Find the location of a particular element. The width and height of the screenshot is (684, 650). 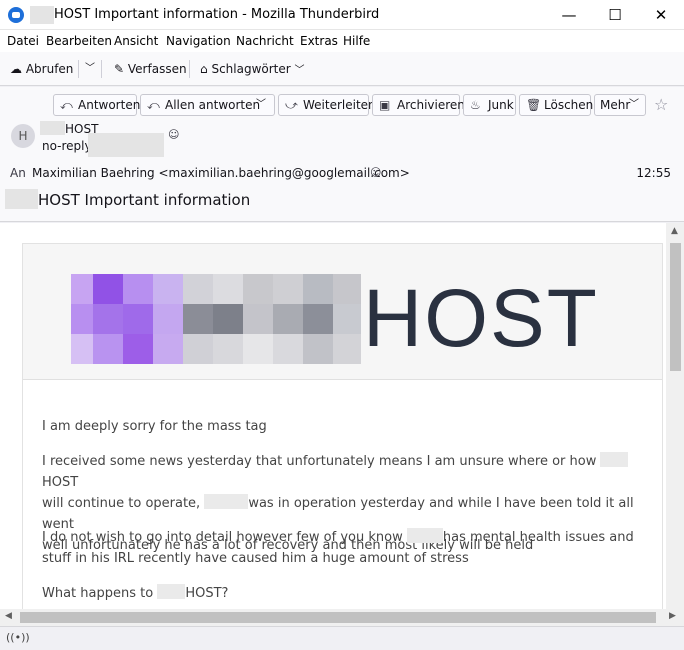

vertical-scrollbar: ▲ is located at coordinates (675, 416).